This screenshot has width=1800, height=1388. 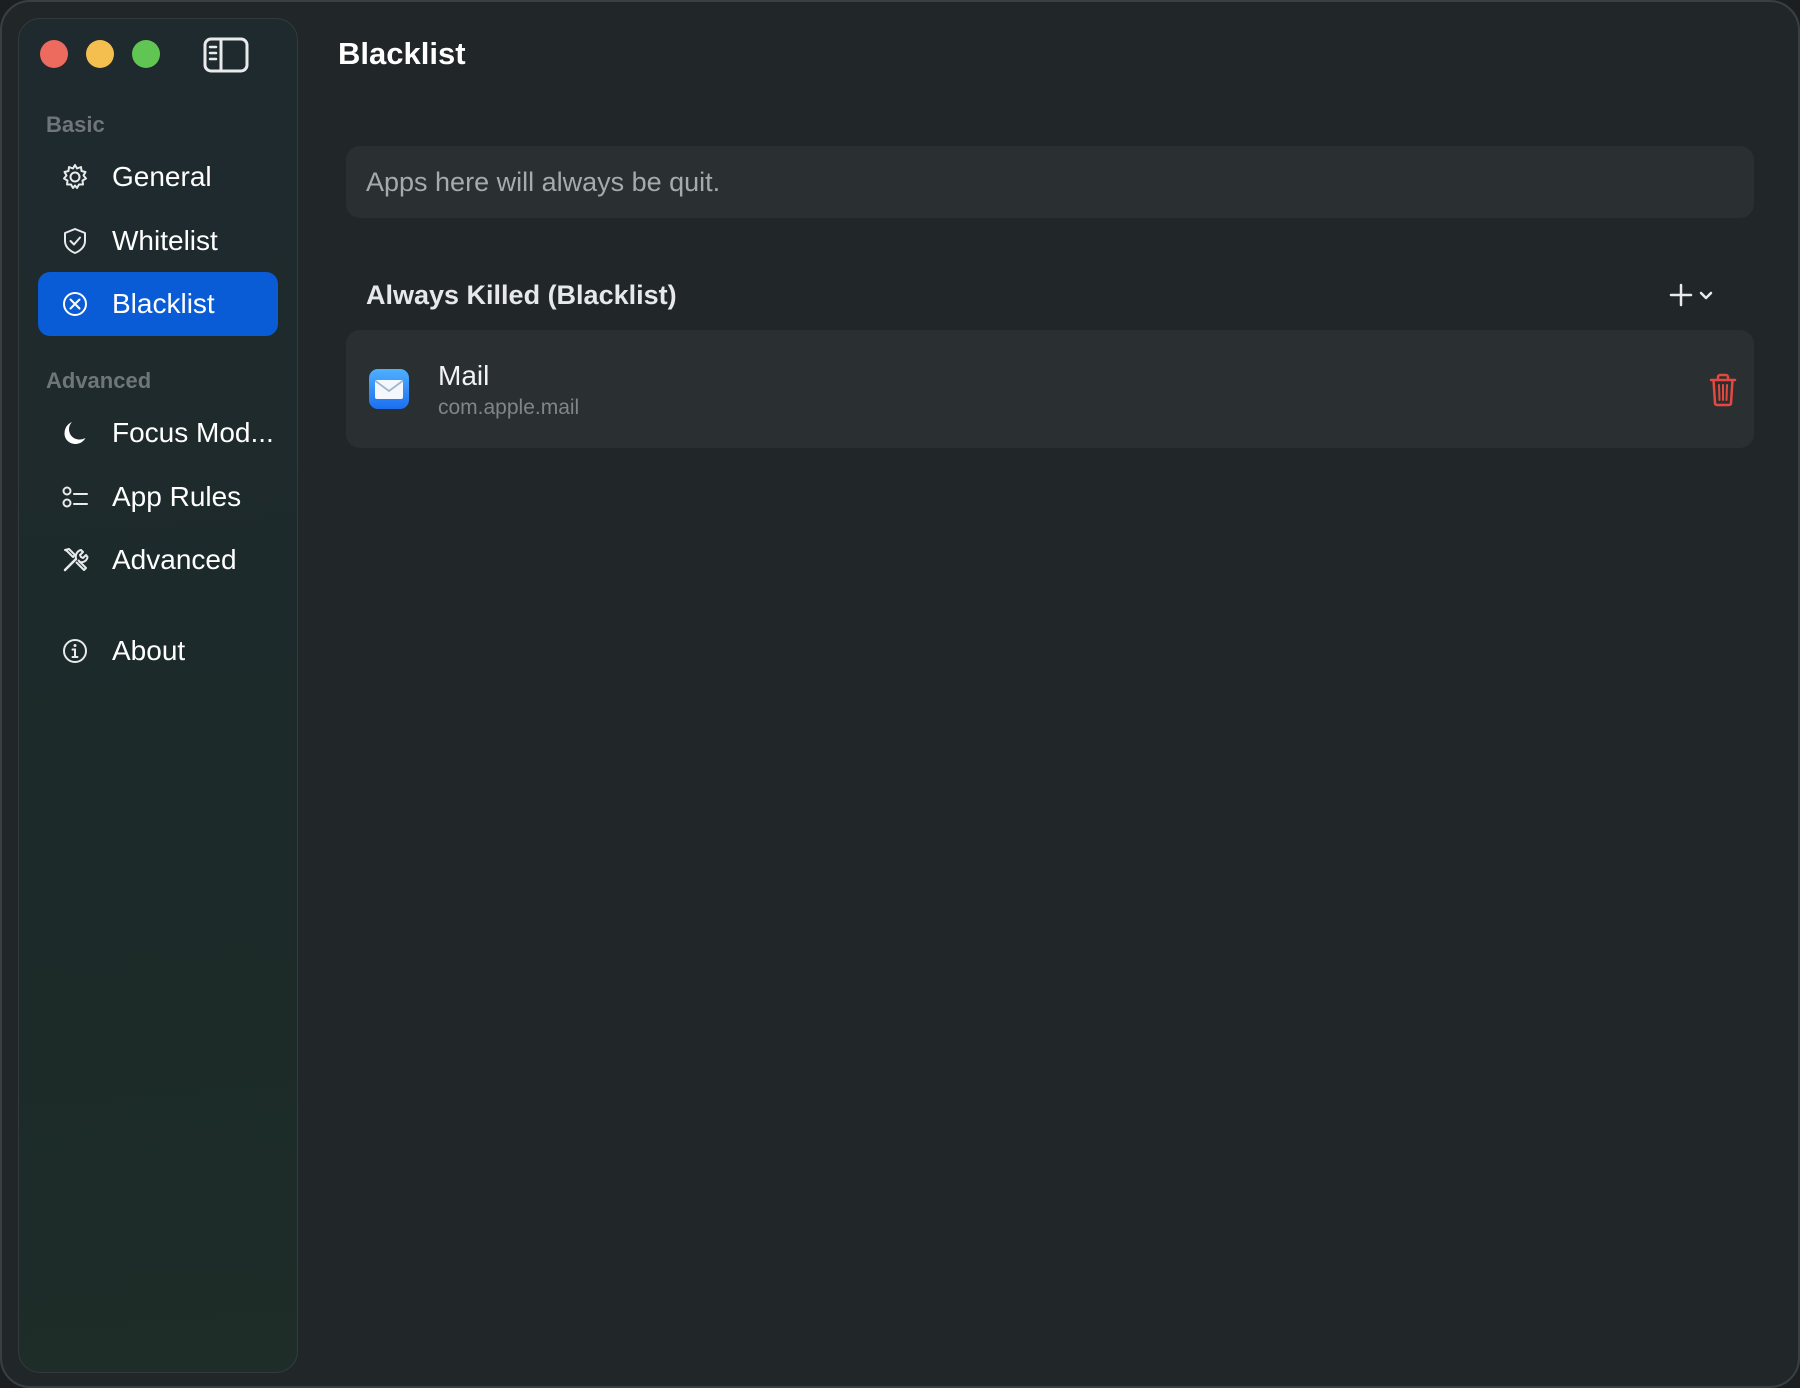 What do you see at coordinates (75, 651) in the screenshot?
I see `info-circle-icon` at bounding box center [75, 651].